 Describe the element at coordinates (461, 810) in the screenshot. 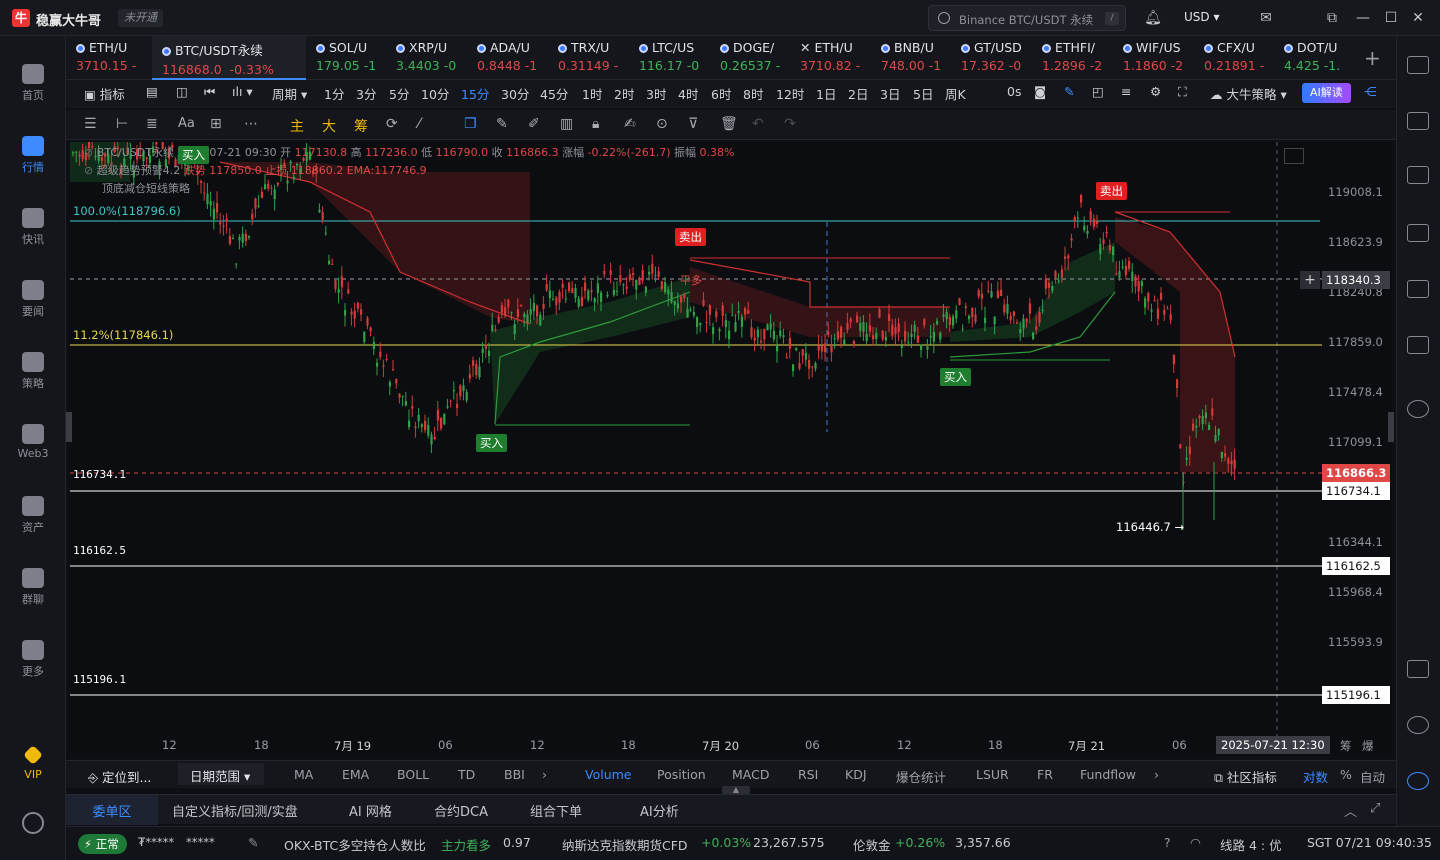

I see `panel-tab-dca: 合约DCA` at that location.